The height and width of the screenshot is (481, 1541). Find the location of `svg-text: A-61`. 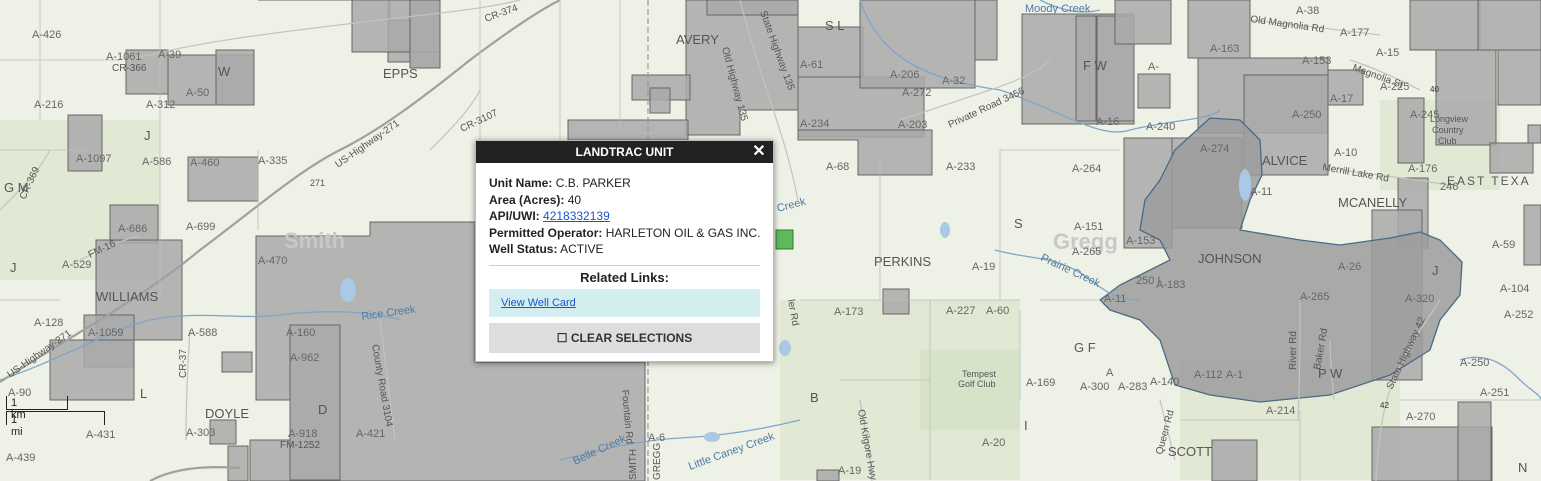

svg-text: A-61 is located at coordinates (811, 65).